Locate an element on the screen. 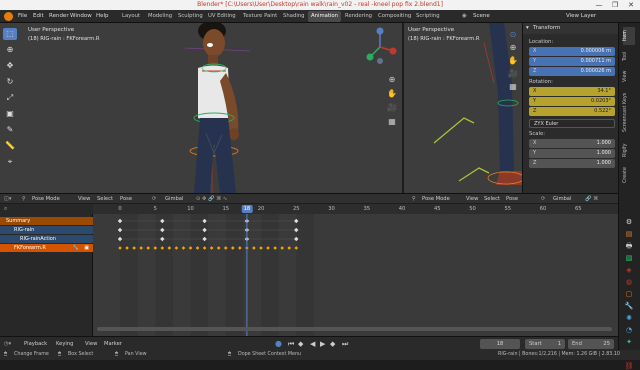  workspace-tab-layout: Layout is located at coordinates (131, 16).